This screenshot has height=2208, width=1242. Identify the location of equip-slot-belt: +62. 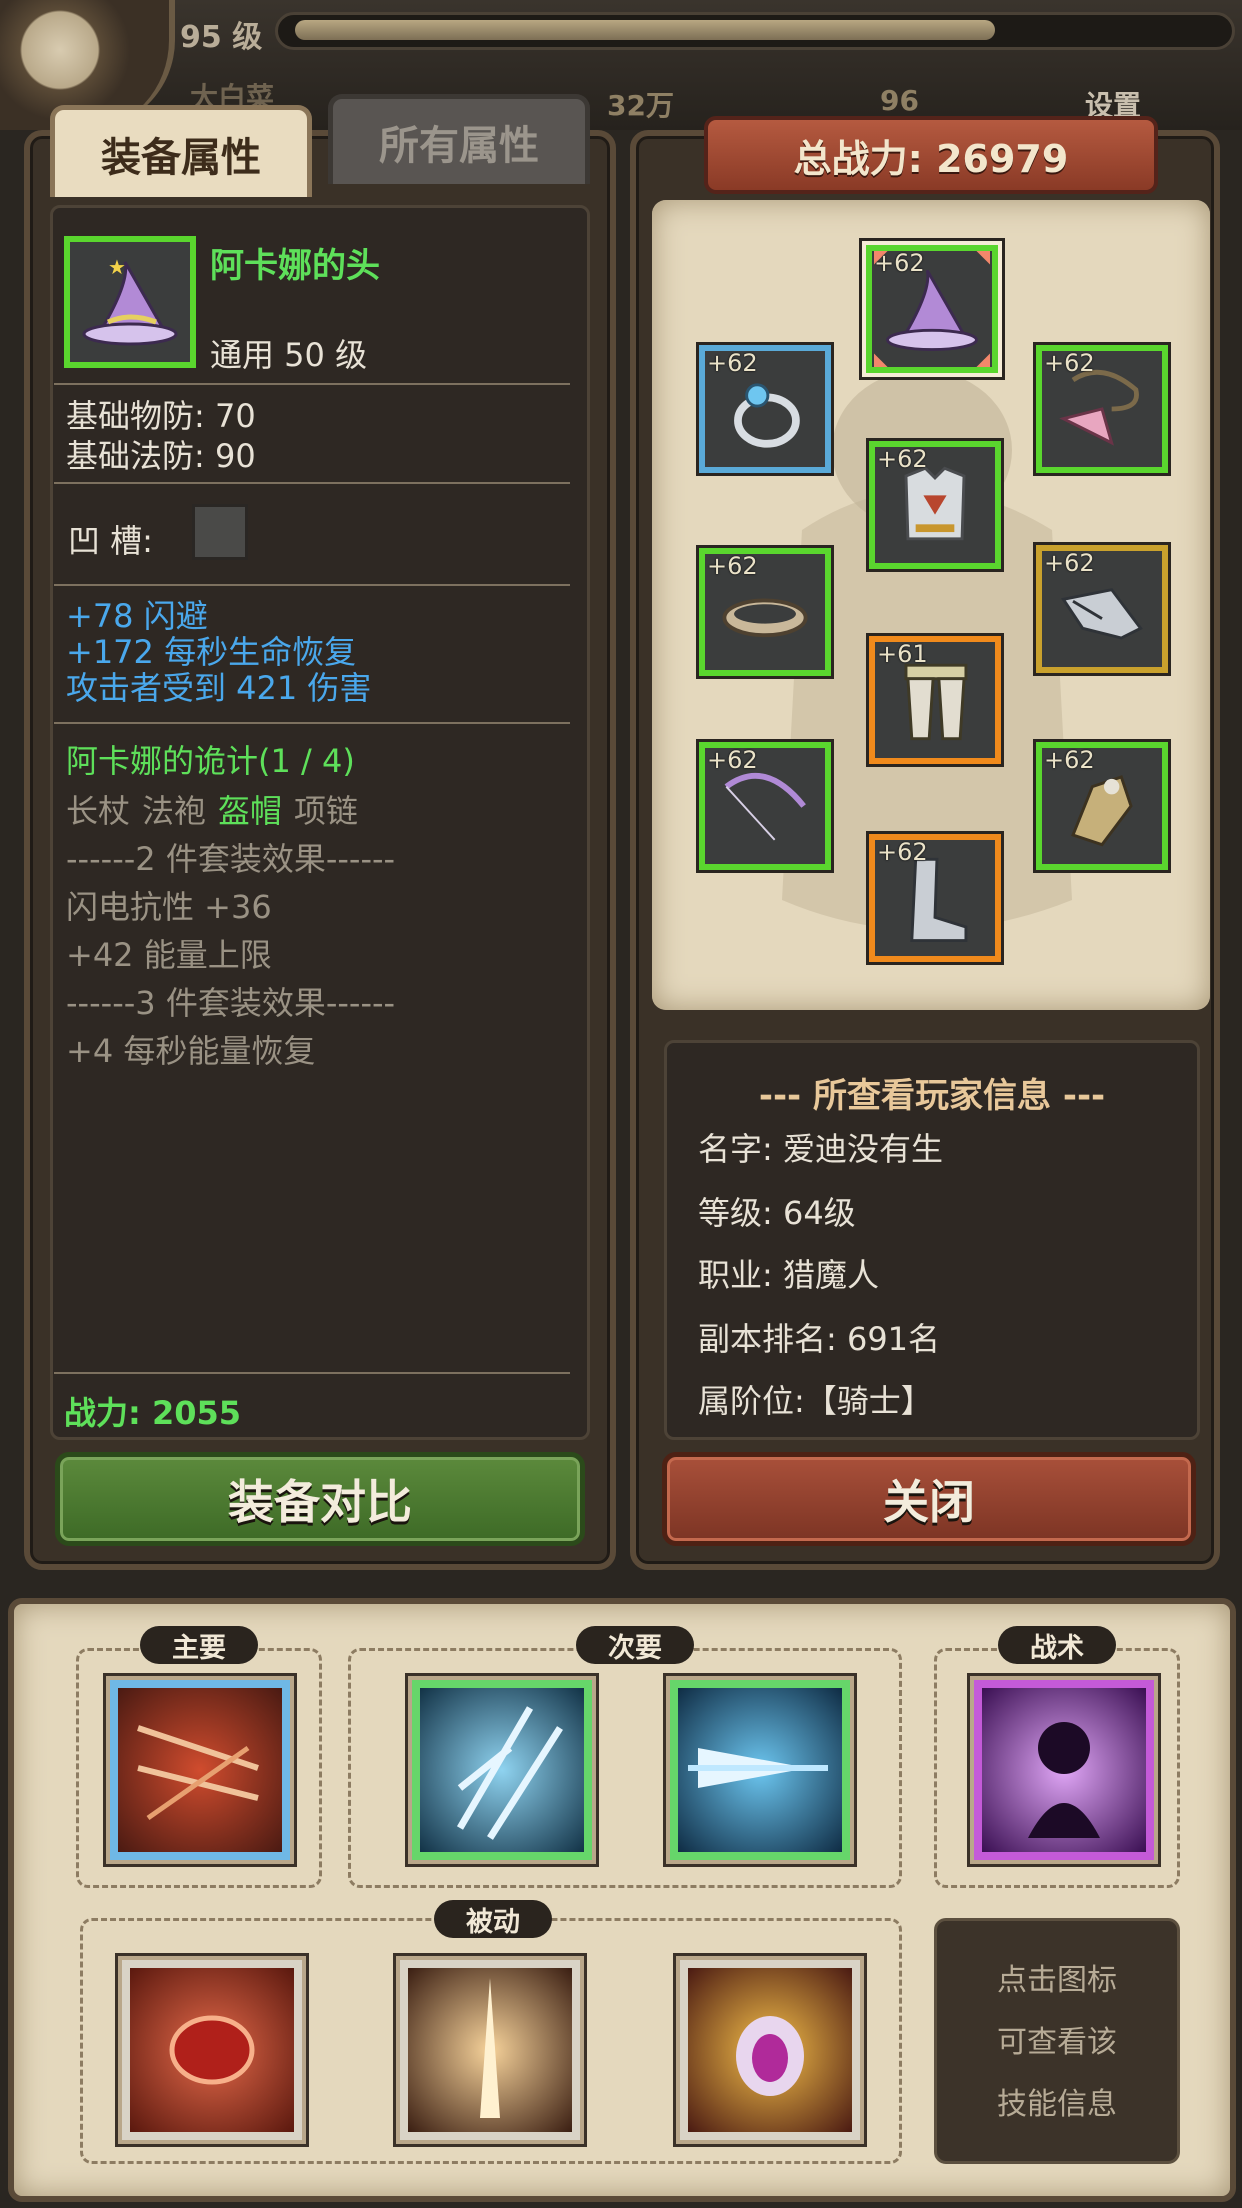
(765, 612).